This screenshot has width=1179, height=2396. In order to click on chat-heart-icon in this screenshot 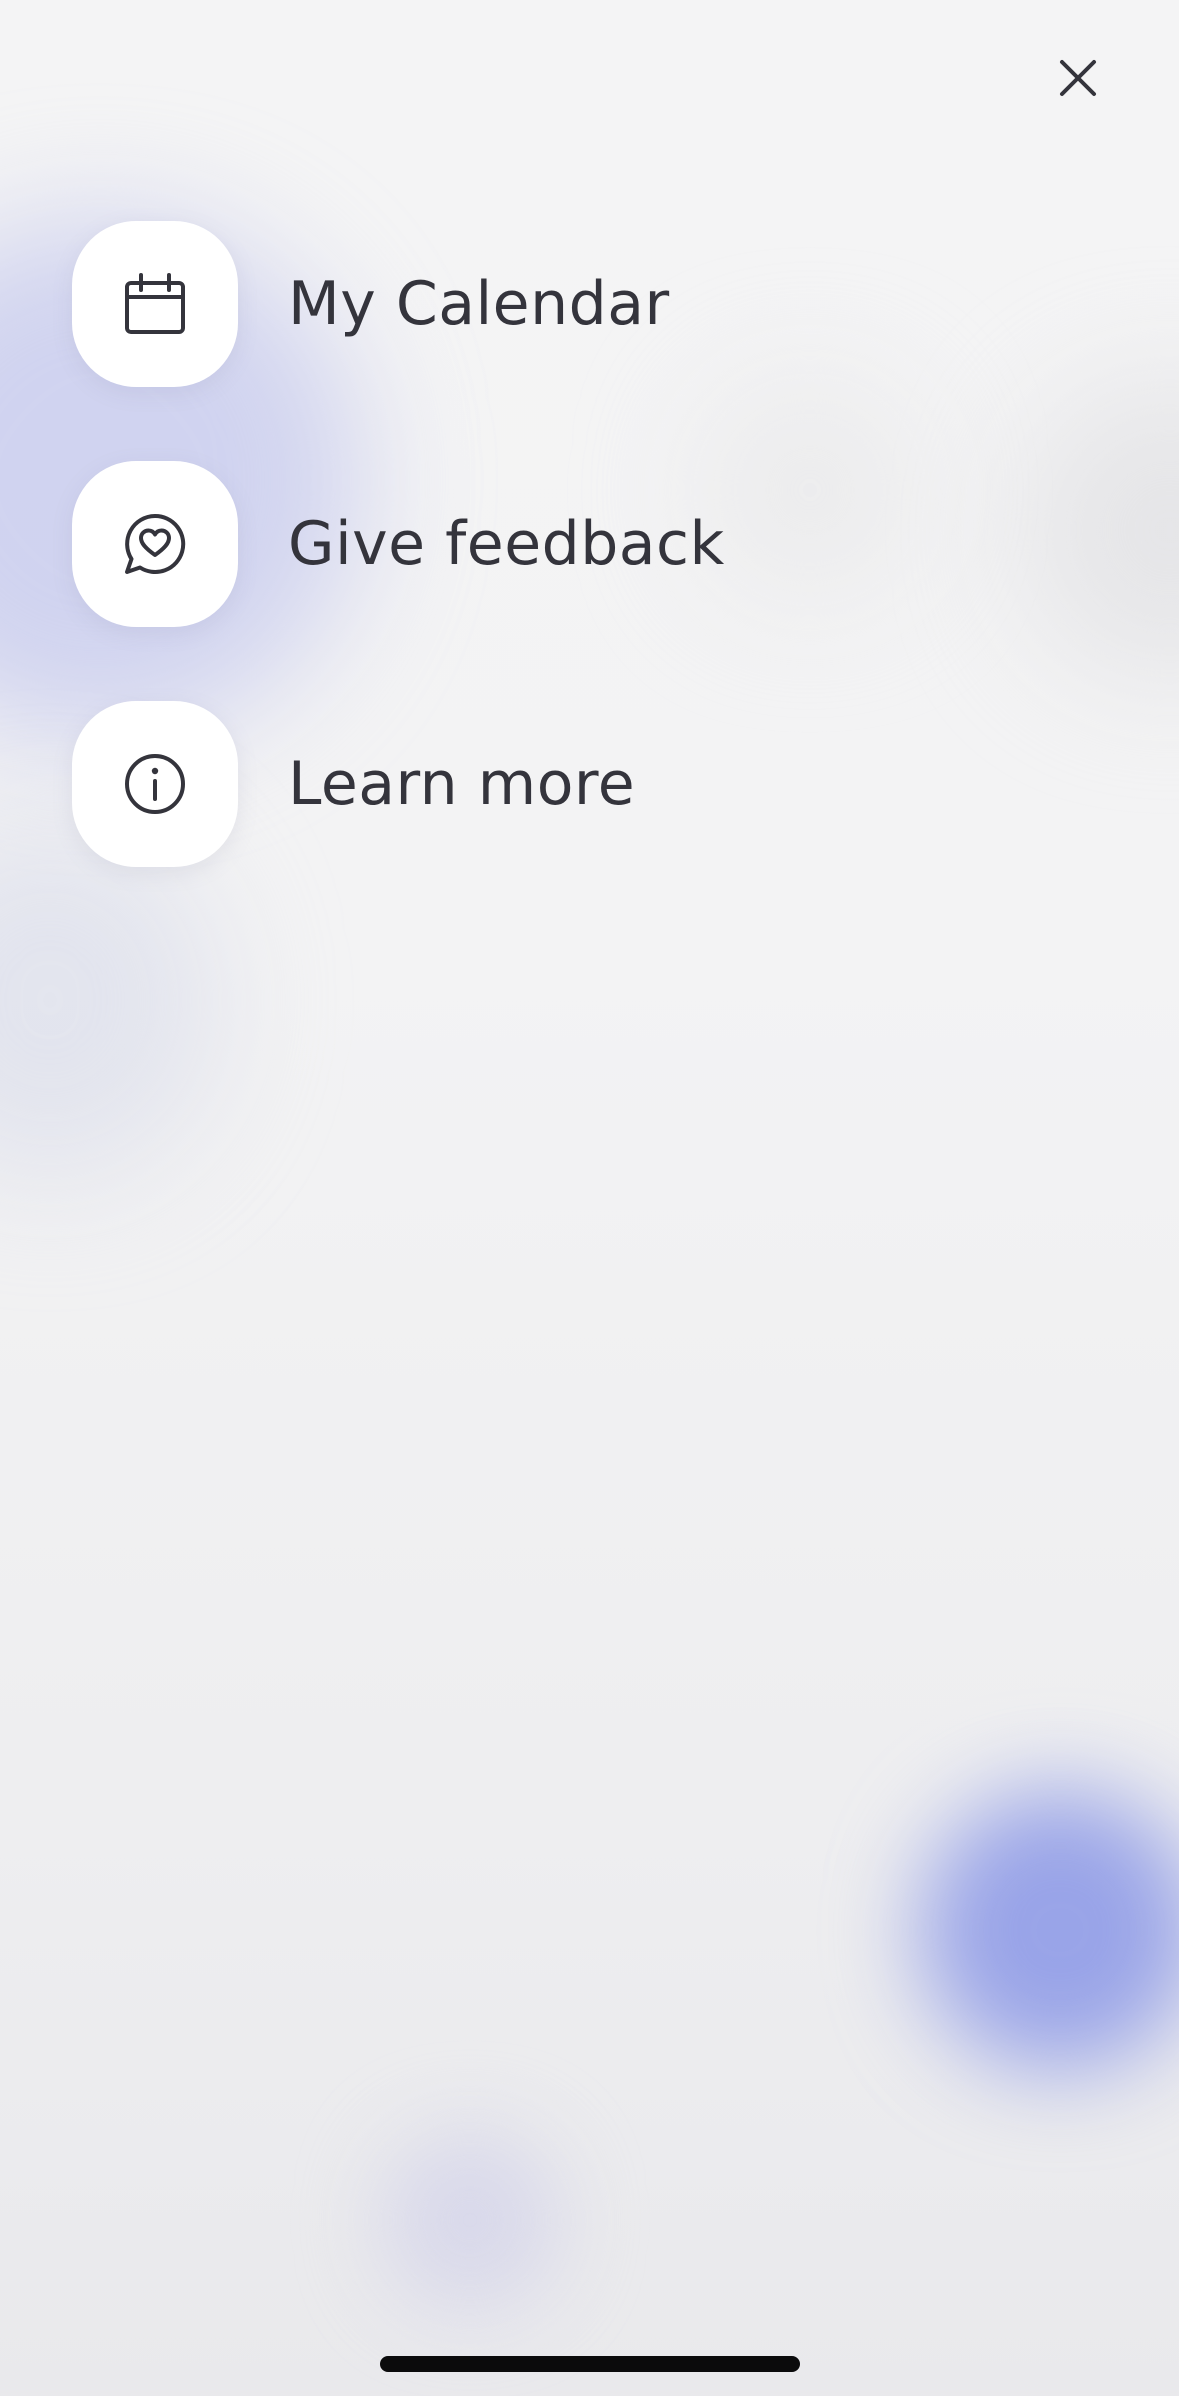, I will do `click(155, 543)`.